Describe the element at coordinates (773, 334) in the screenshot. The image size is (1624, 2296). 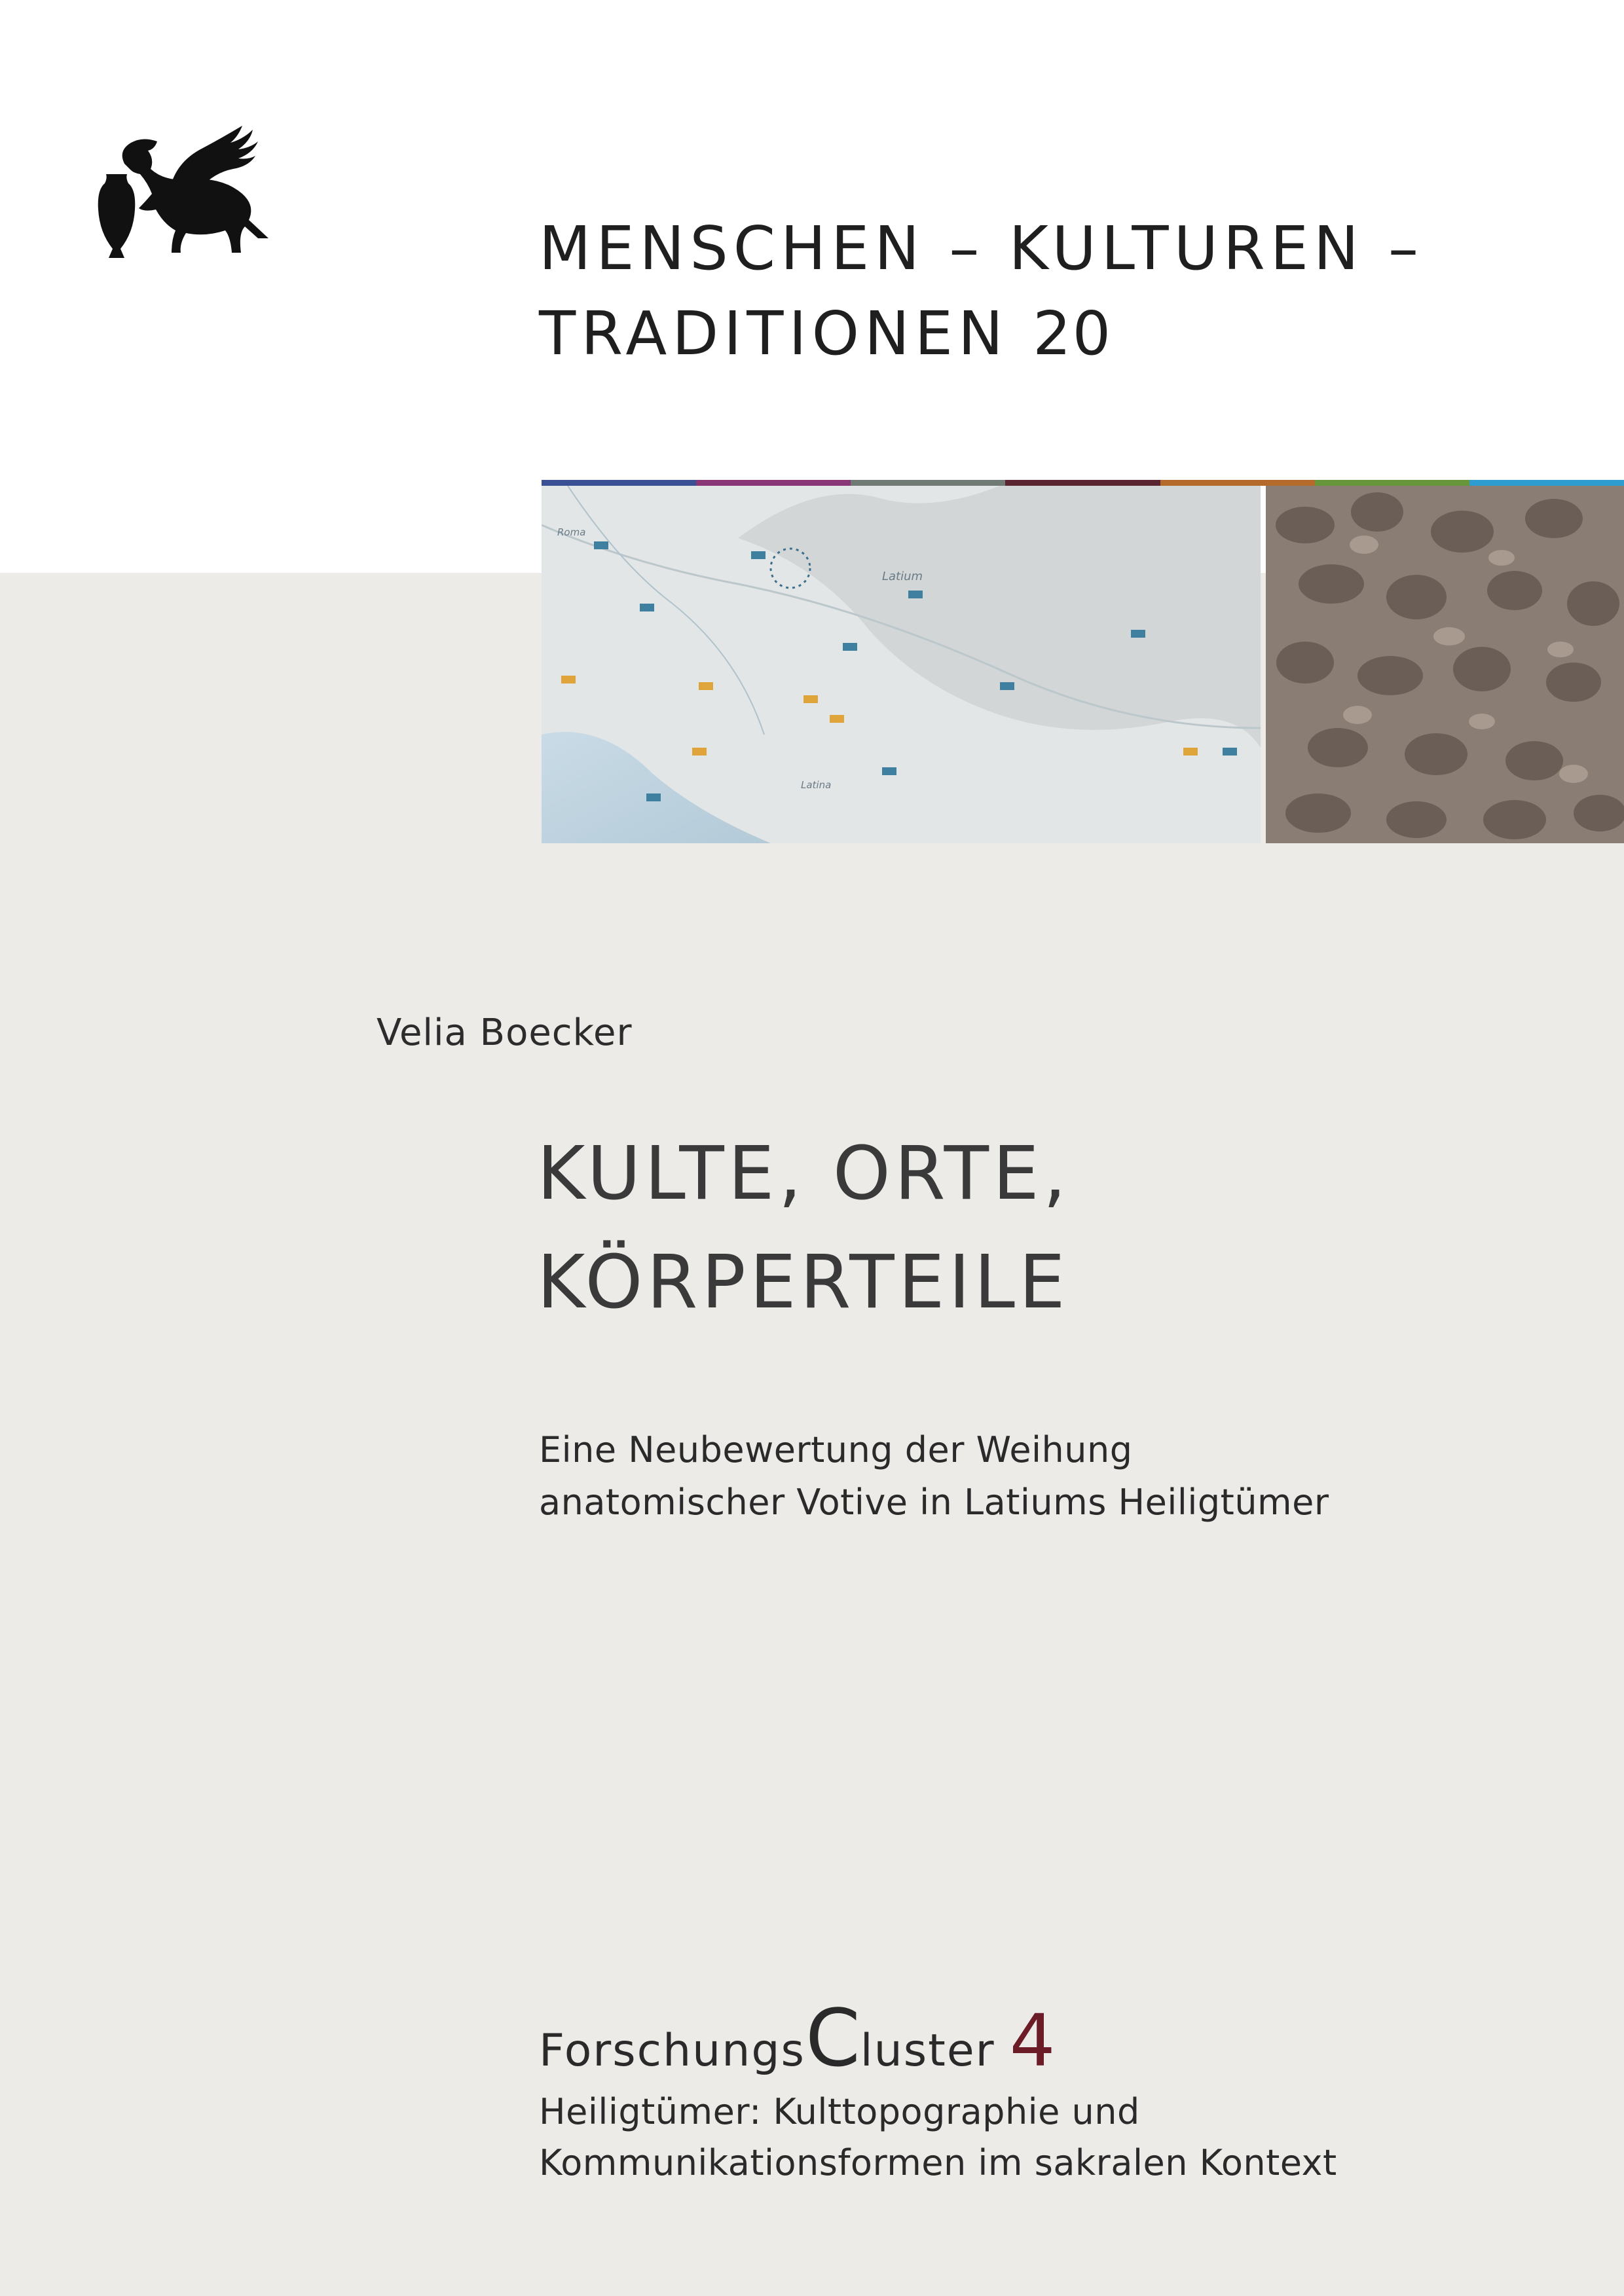
I see `series-name: TRADITIONEN` at that location.